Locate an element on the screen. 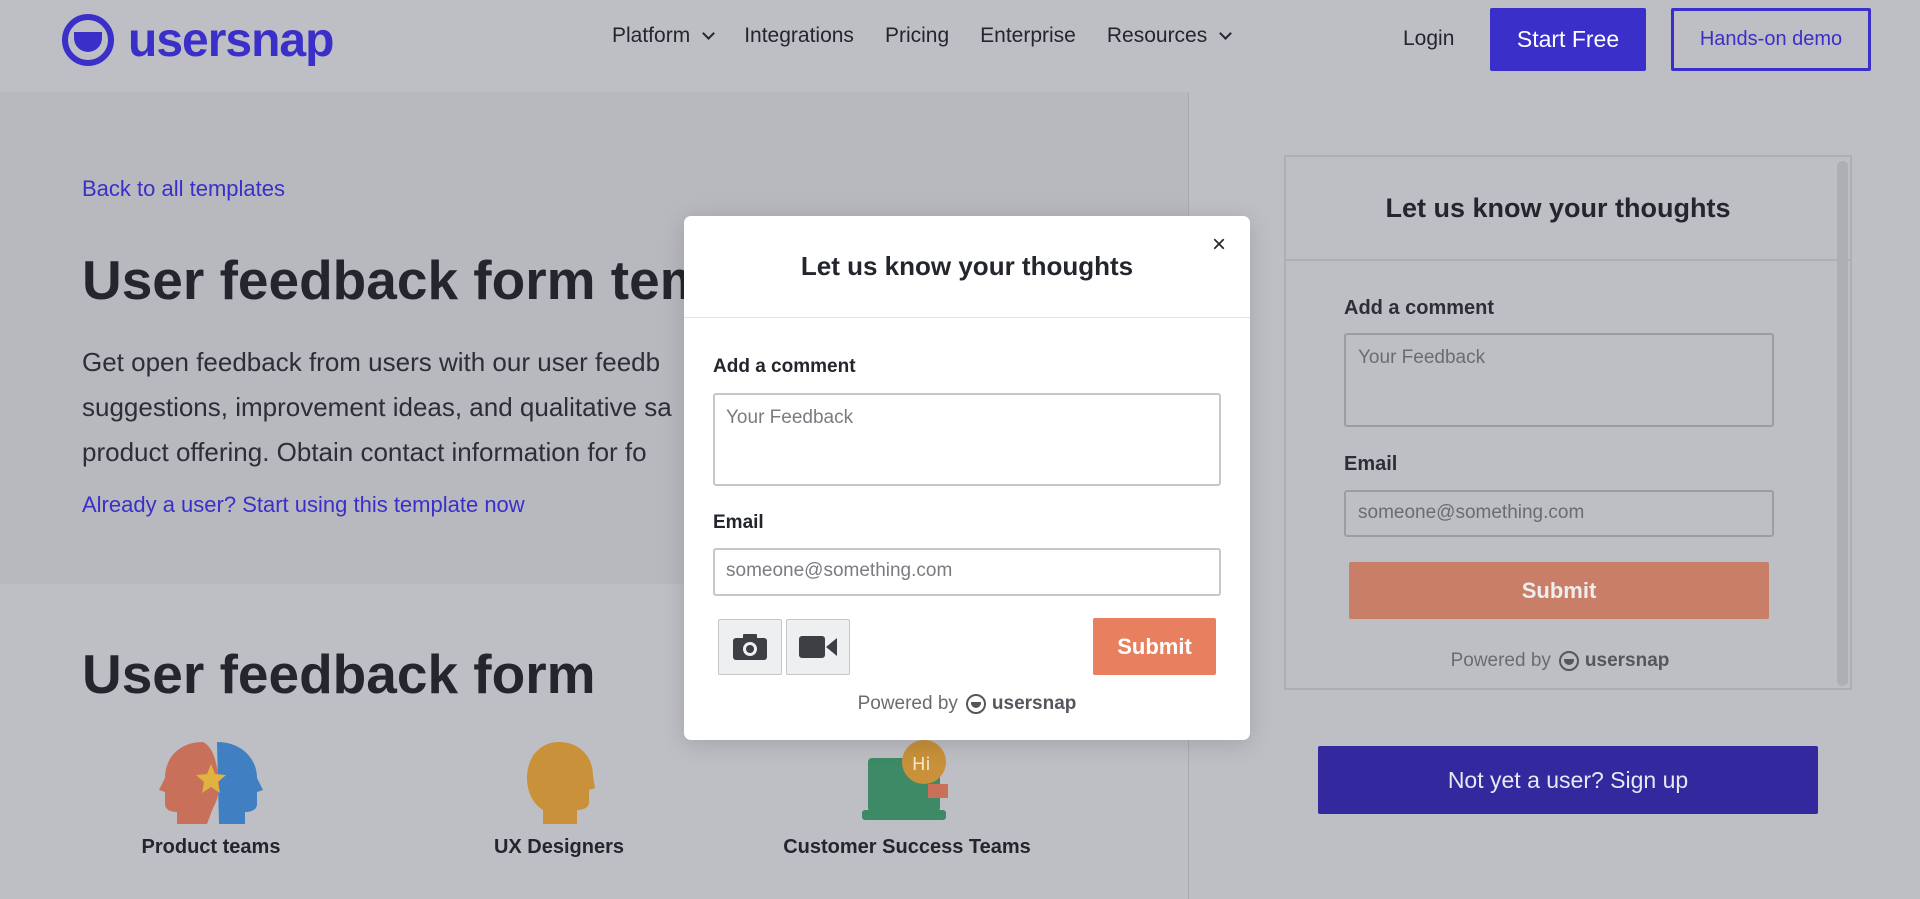 The image size is (1920, 899). close-icon: × is located at coordinates (1219, 244).